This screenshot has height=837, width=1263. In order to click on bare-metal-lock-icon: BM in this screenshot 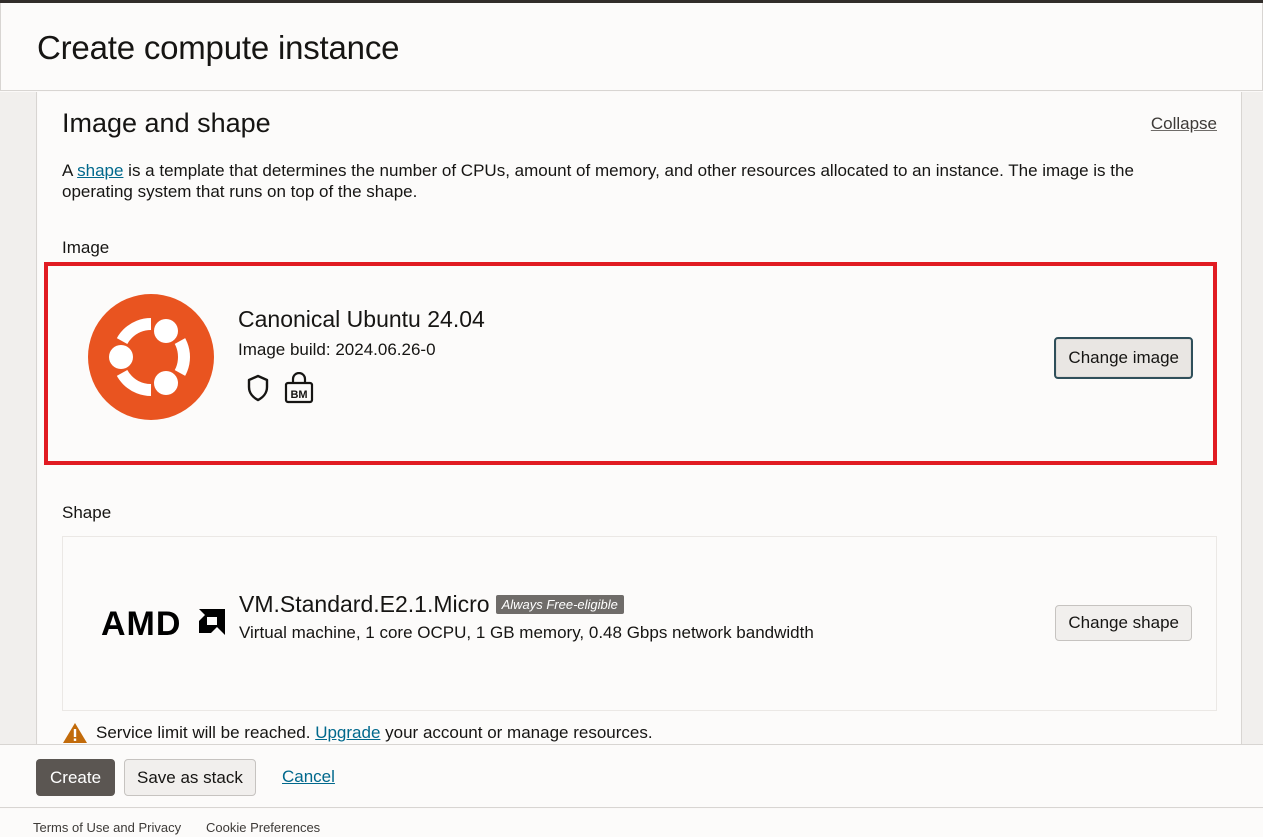, I will do `click(299, 388)`.